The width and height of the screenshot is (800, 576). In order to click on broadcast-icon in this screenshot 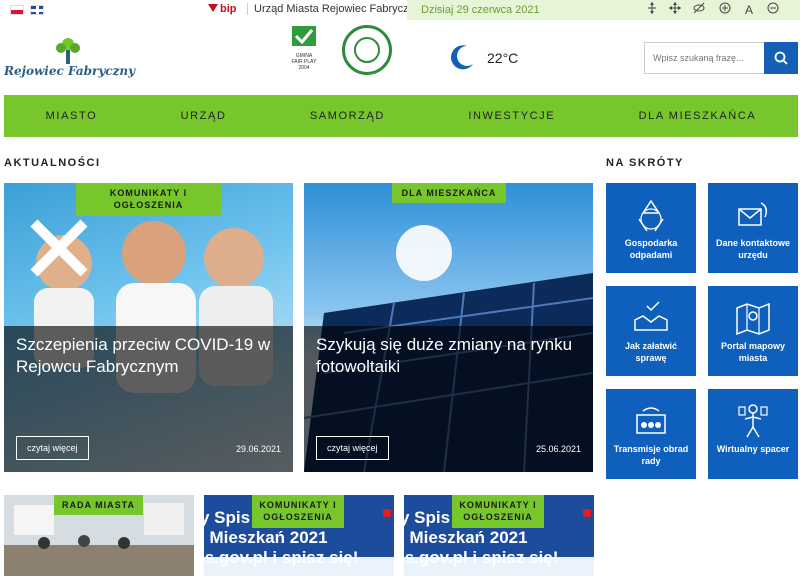, I will do `click(651, 420)`.